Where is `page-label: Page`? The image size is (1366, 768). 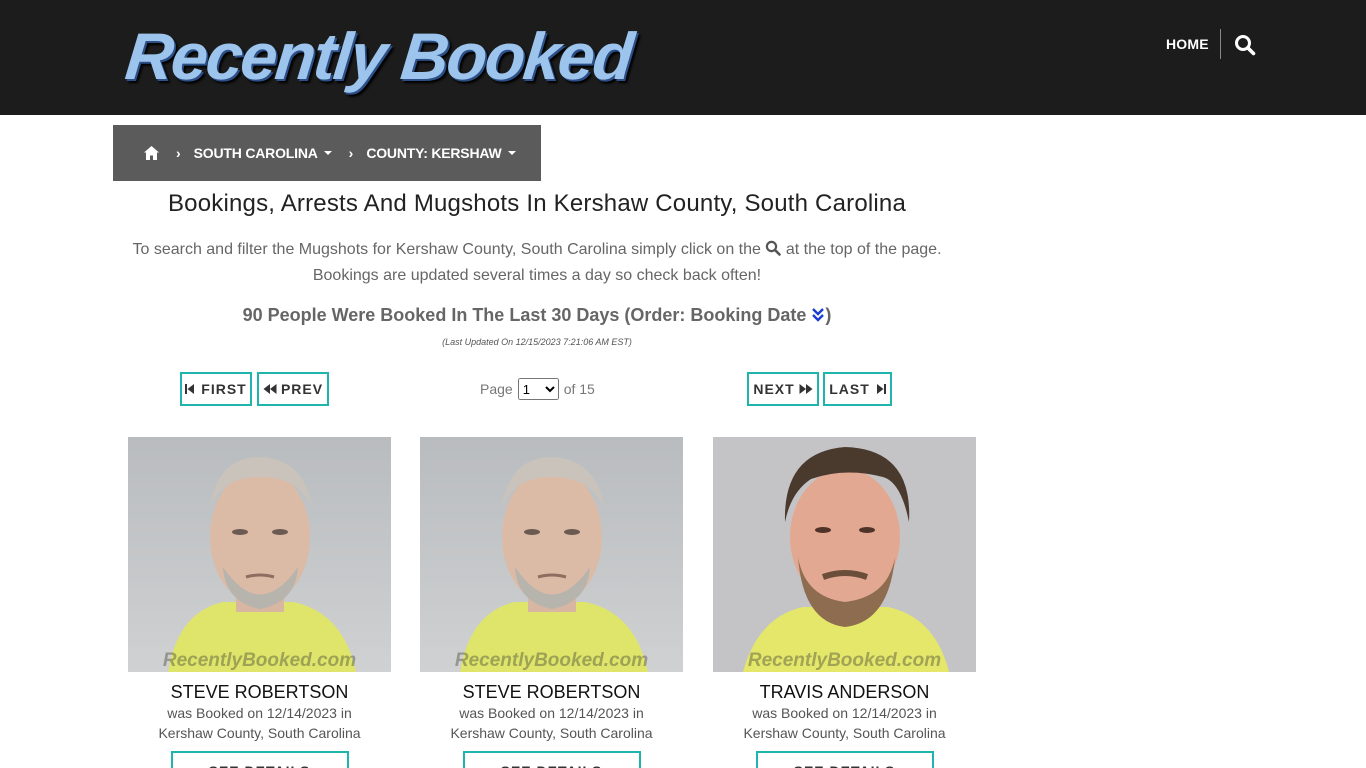
page-label: Page is located at coordinates (496, 389).